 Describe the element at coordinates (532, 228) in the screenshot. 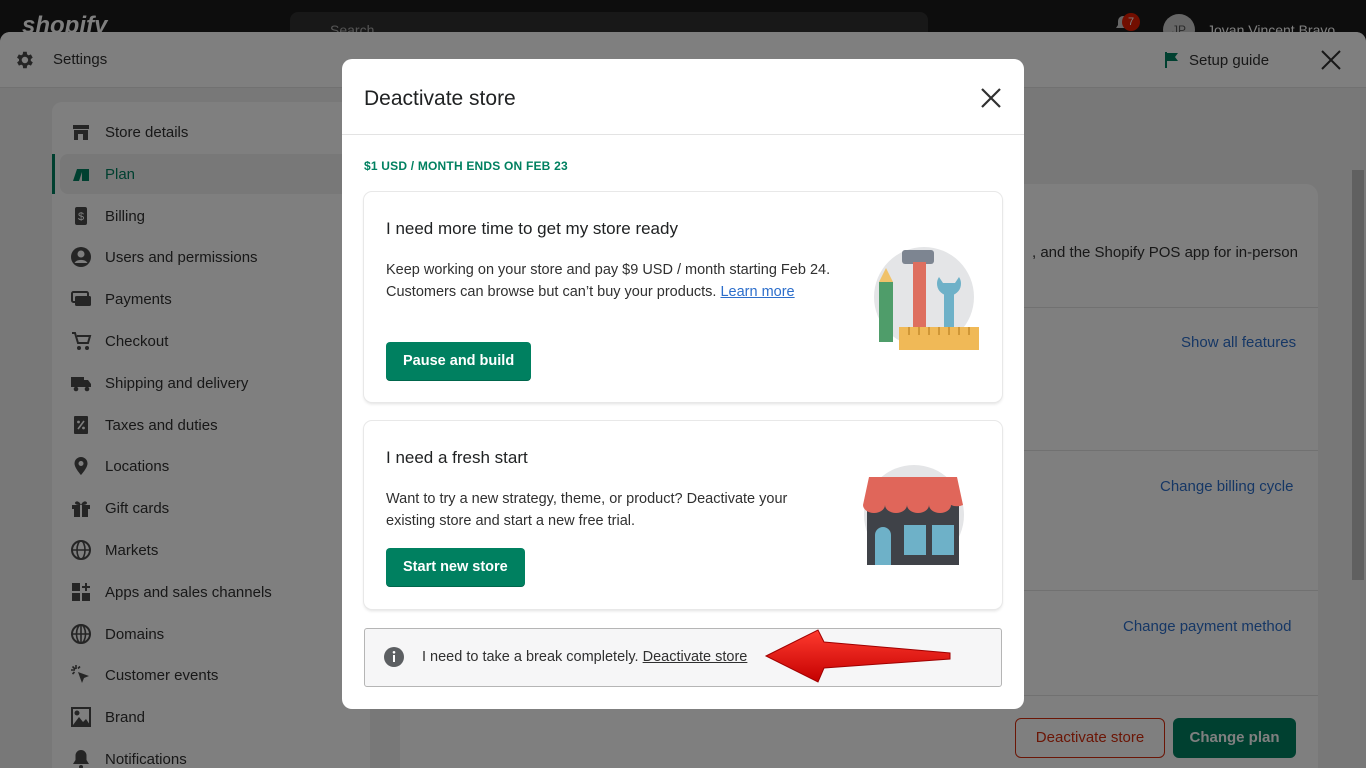

I see `option-title: I need more time to get my store ready` at that location.